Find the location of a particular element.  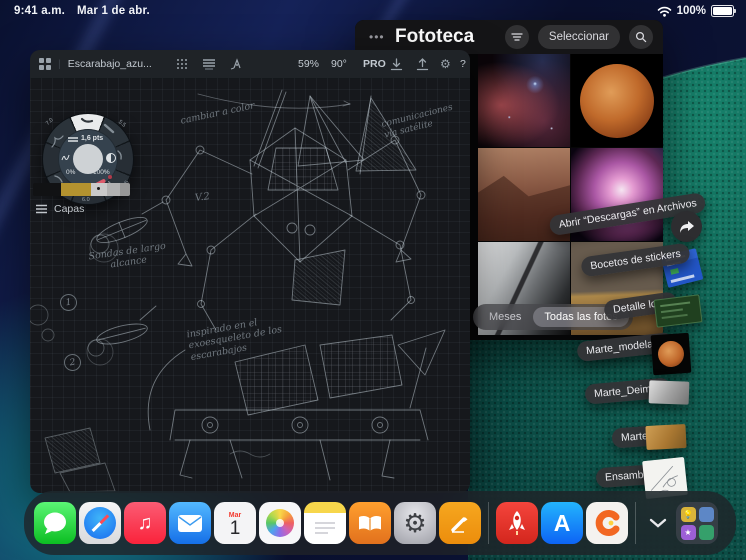

photos-flower-icon is located at coordinates (280, 523).